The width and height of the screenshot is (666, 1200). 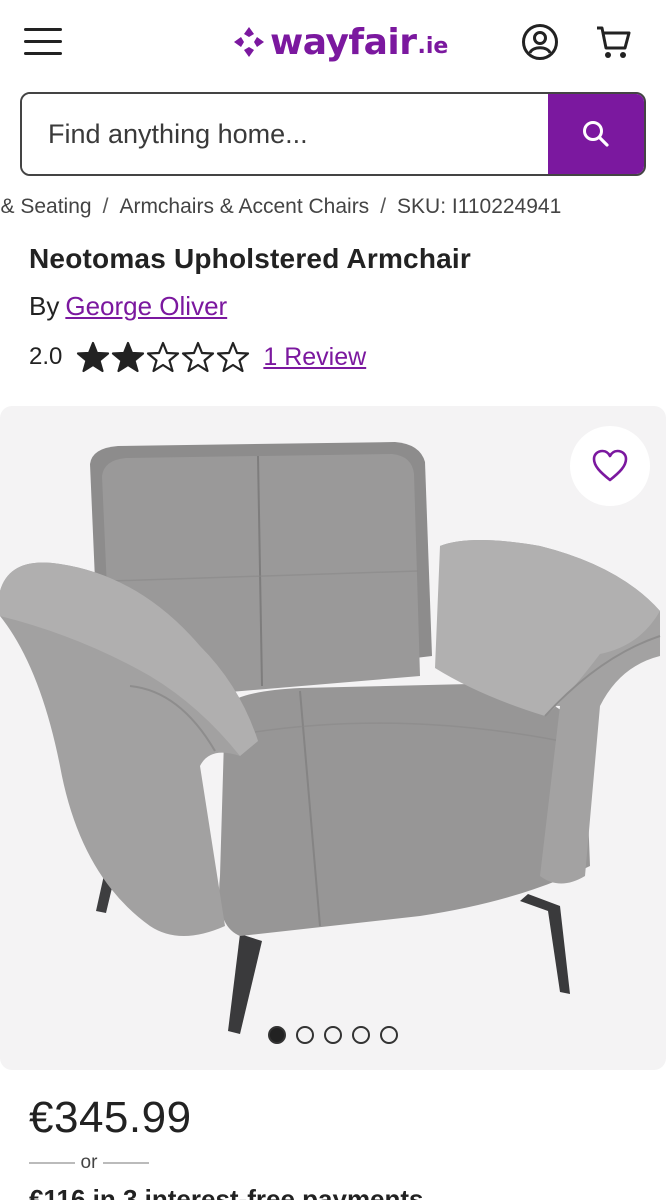 I want to click on search-icon, so click(x=596, y=134).